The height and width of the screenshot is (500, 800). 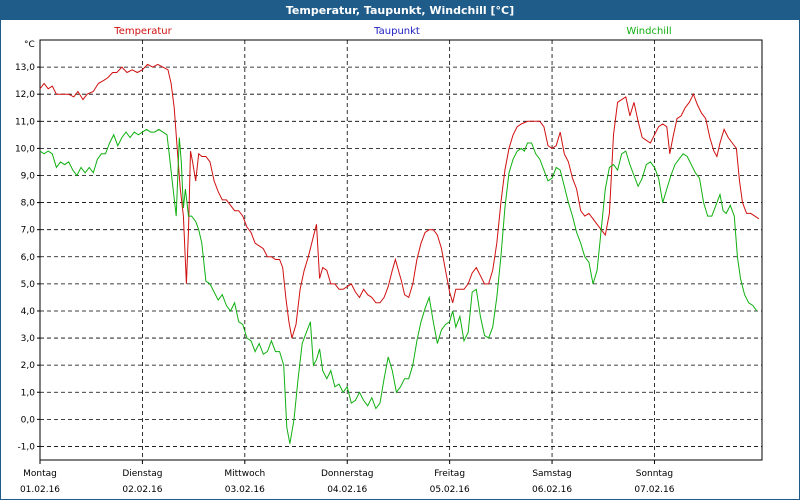 I want to click on legend-entry: Temperatur, so click(x=142, y=31).